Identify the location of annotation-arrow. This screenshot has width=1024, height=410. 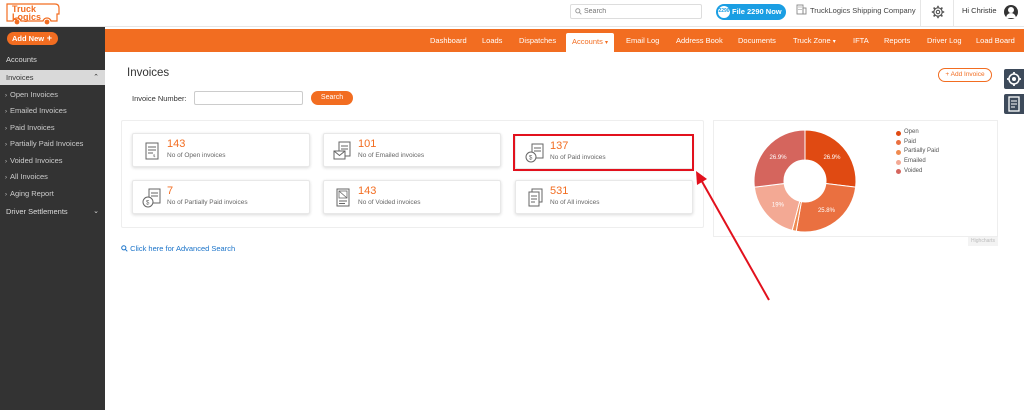
(733, 236).